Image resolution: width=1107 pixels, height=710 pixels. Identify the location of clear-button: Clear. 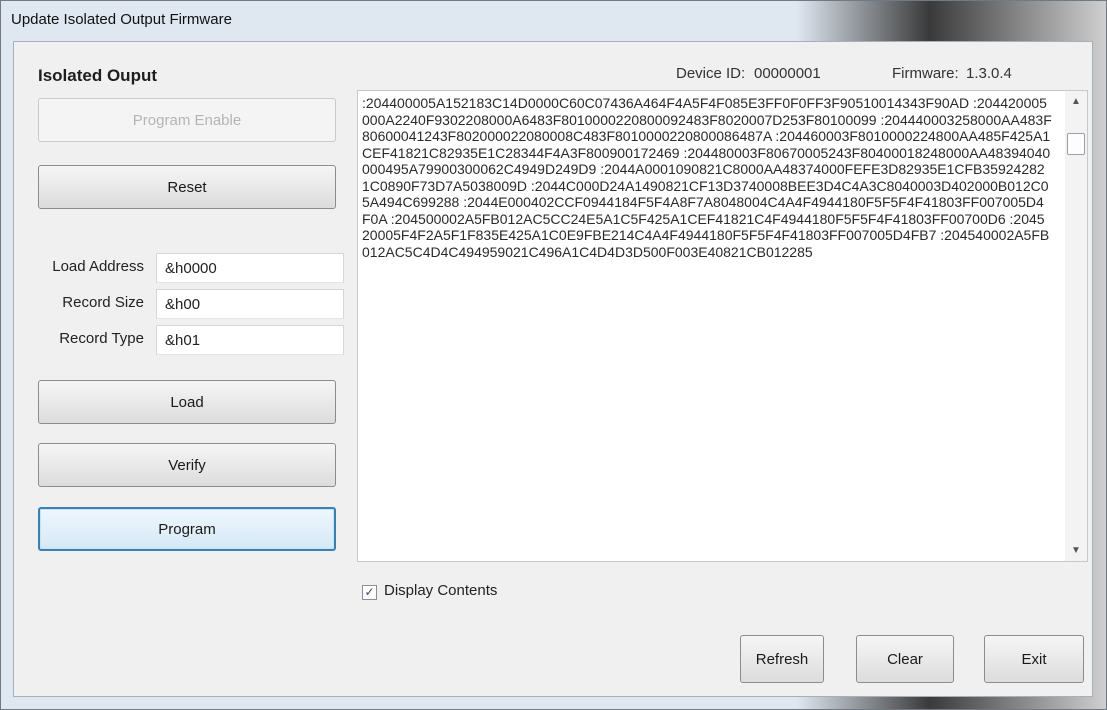
(905, 659).